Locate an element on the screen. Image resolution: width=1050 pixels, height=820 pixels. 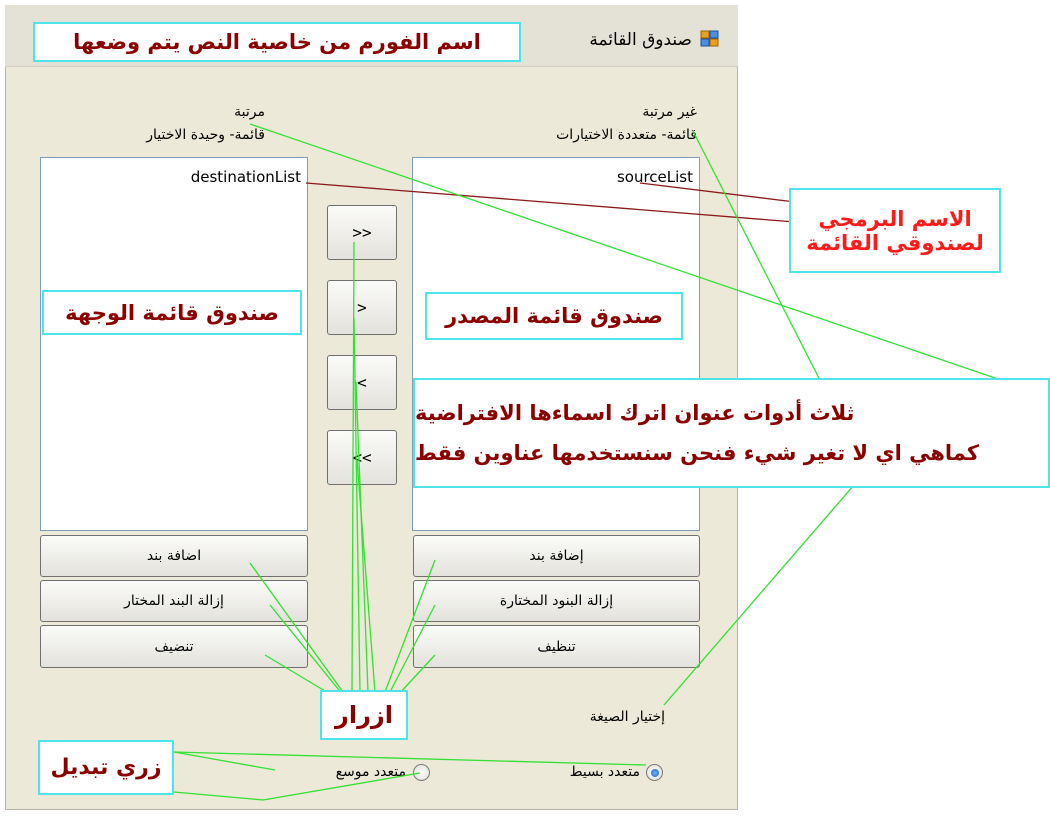
annotation-buttons: ازرار is located at coordinates (364, 715).